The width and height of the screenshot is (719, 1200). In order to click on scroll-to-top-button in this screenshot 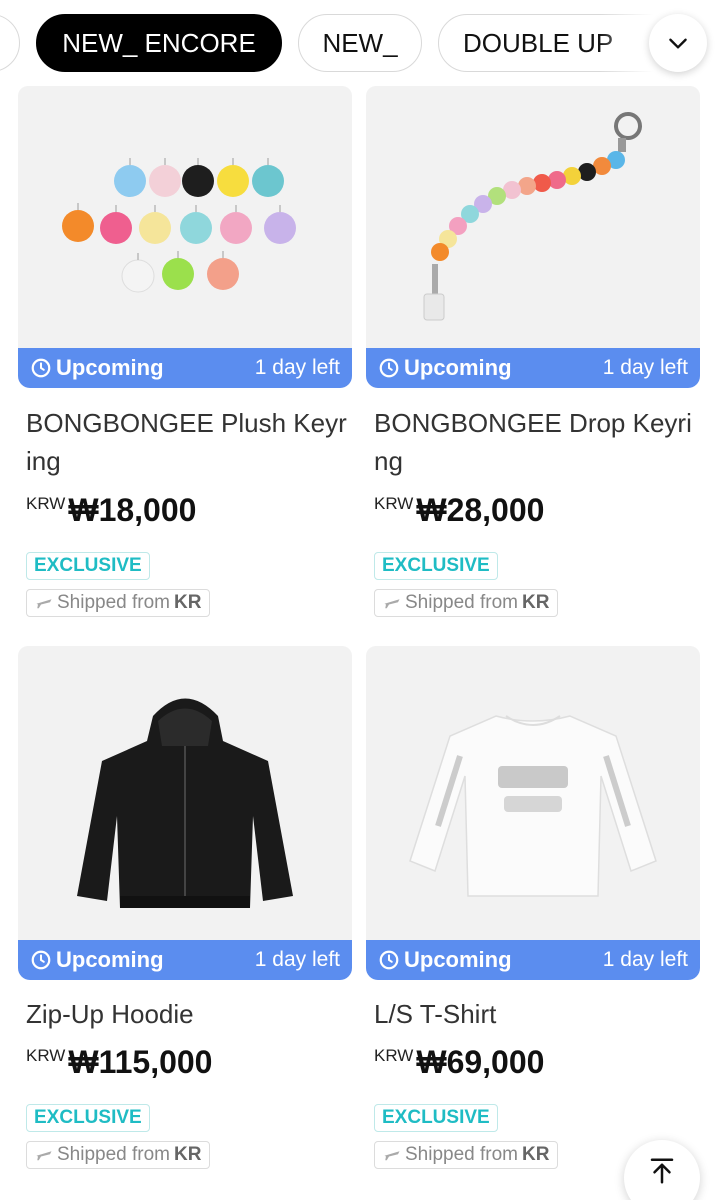, I will do `click(662, 1170)`.